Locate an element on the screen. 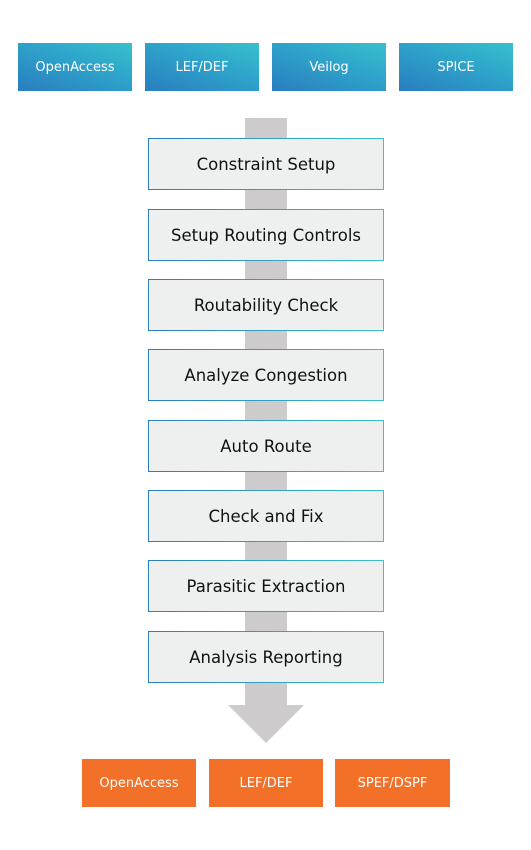 Image resolution: width=531 pixels, height=850 pixels. step-constraint-setup: Constraint Setup is located at coordinates (266, 164).